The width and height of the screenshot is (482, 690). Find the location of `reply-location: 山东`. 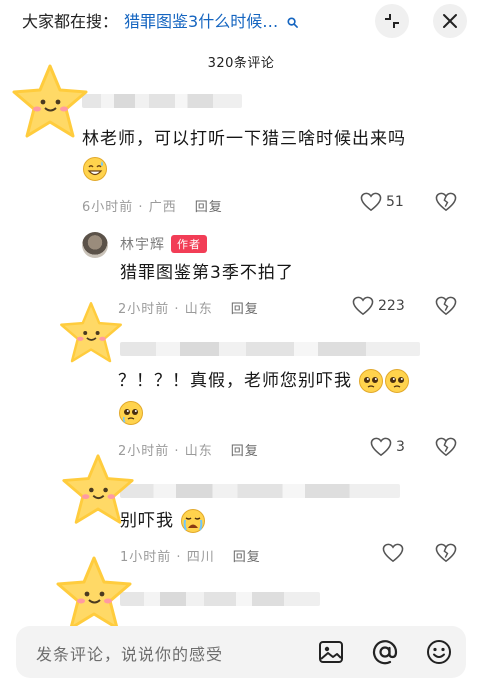

reply-location: 山东 is located at coordinates (198, 309).